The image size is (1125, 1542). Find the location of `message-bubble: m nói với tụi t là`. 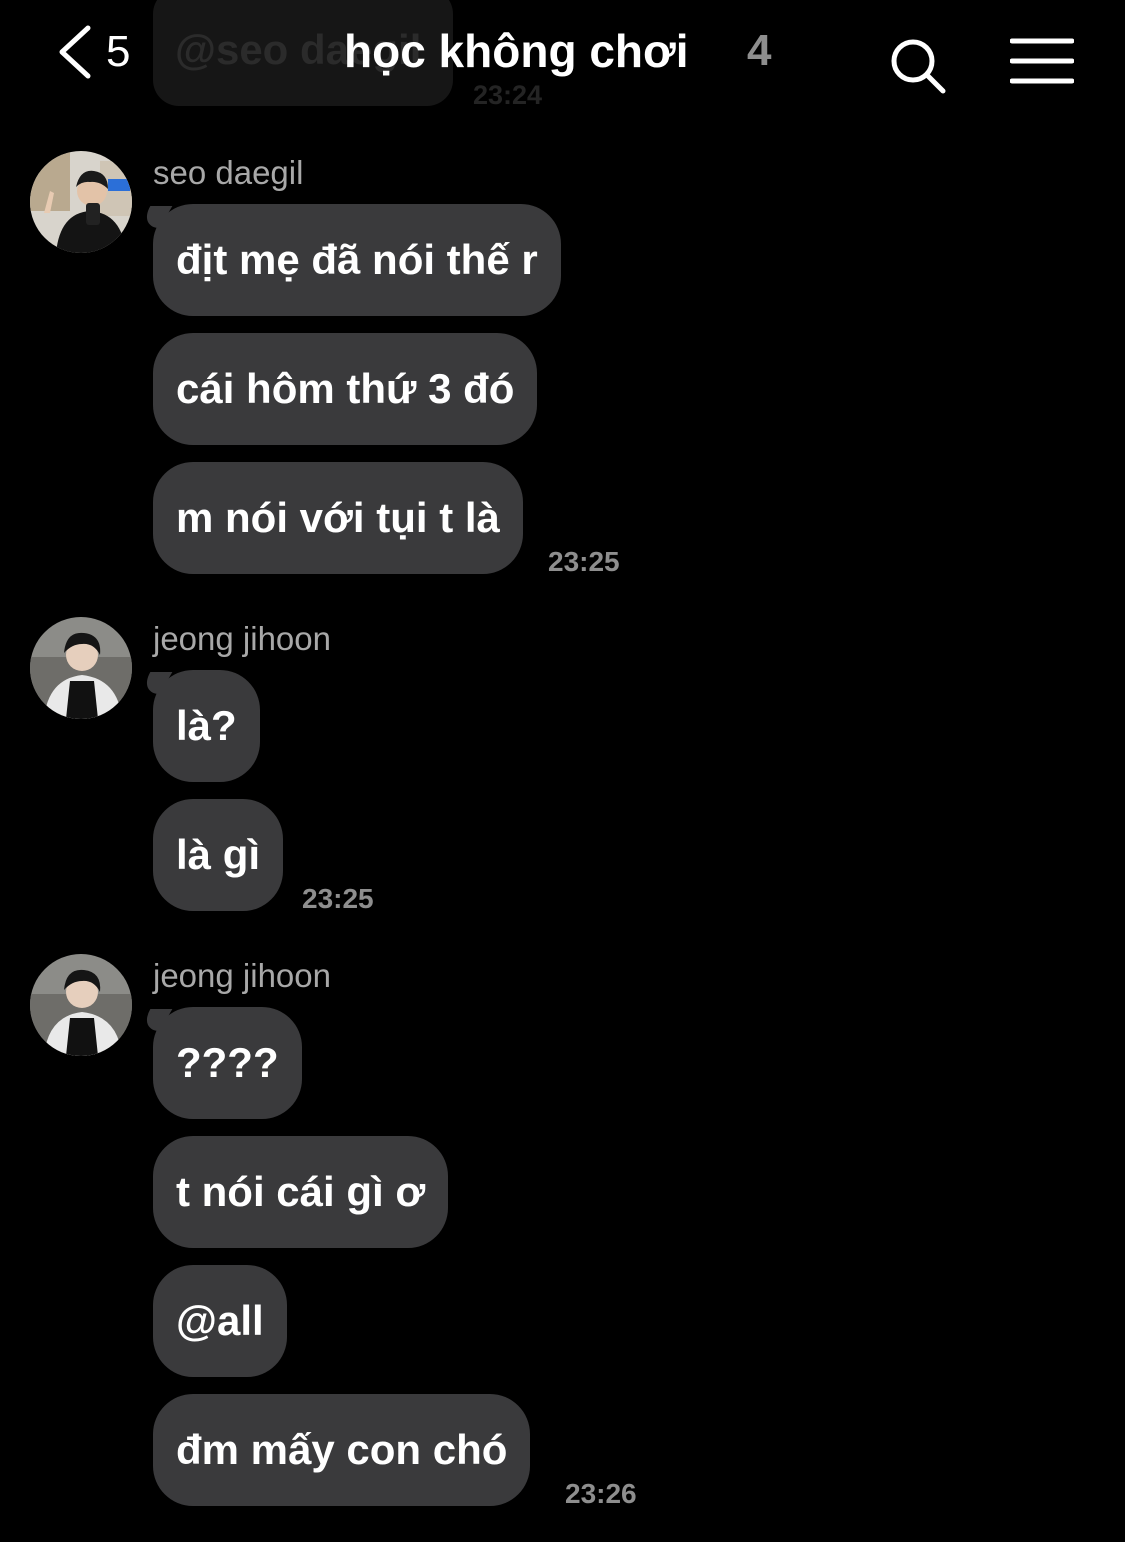

message-bubble: m nói với tụi t là is located at coordinates (338, 518).